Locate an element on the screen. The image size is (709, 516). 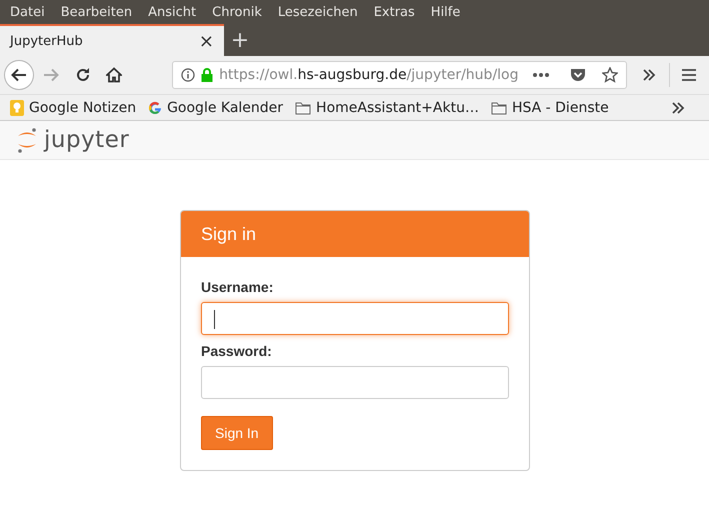
bookmark-item: HSA - Dienste is located at coordinates (549, 108).